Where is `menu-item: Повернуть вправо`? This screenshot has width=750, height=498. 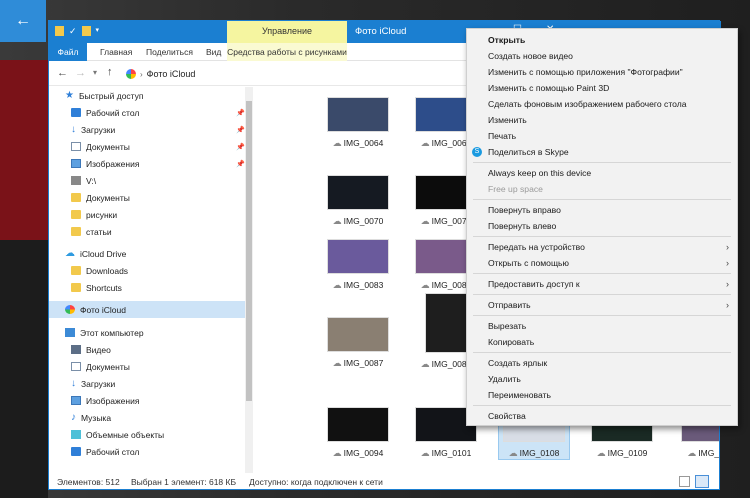
menu-item: Повернуть вправо is located at coordinates (602, 210).